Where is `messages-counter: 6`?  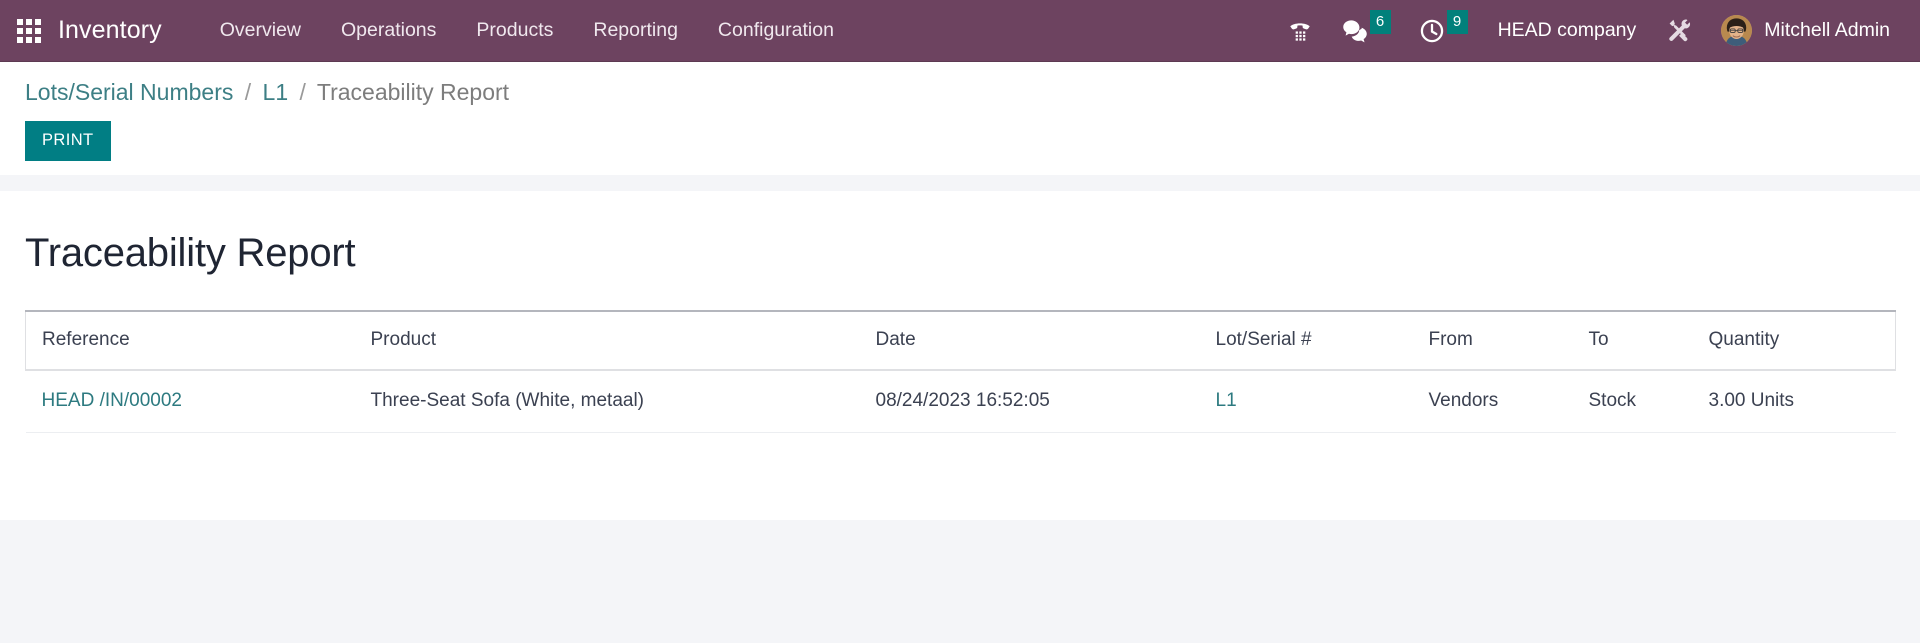 messages-counter: 6 is located at coordinates (1380, 21).